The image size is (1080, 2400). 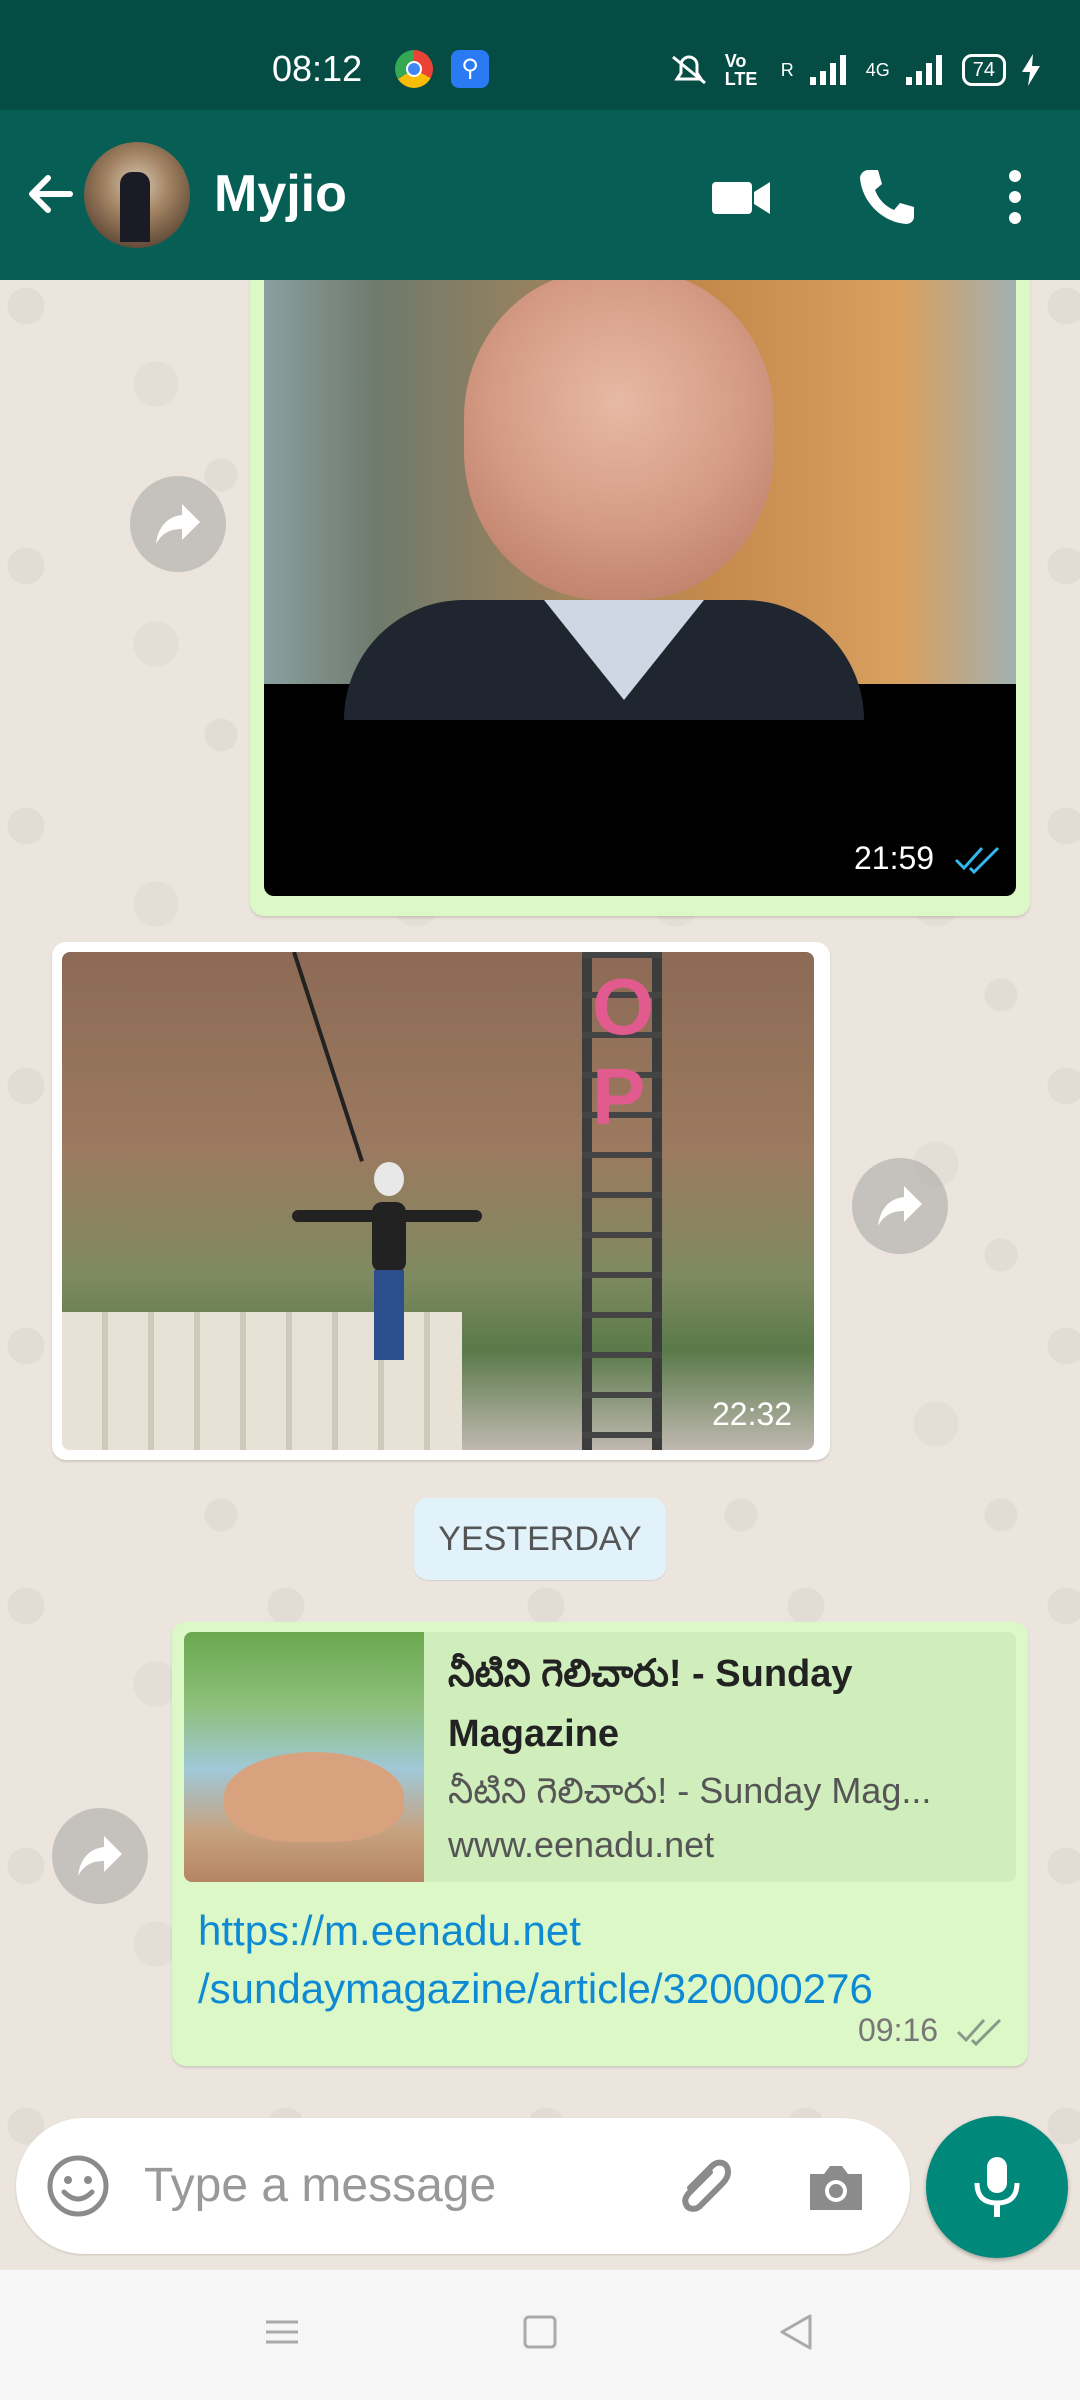 What do you see at coordinates (442, 69) in the screenshot?
I see `status-notification-icons: ⚲` at bounding box center [442, 69].